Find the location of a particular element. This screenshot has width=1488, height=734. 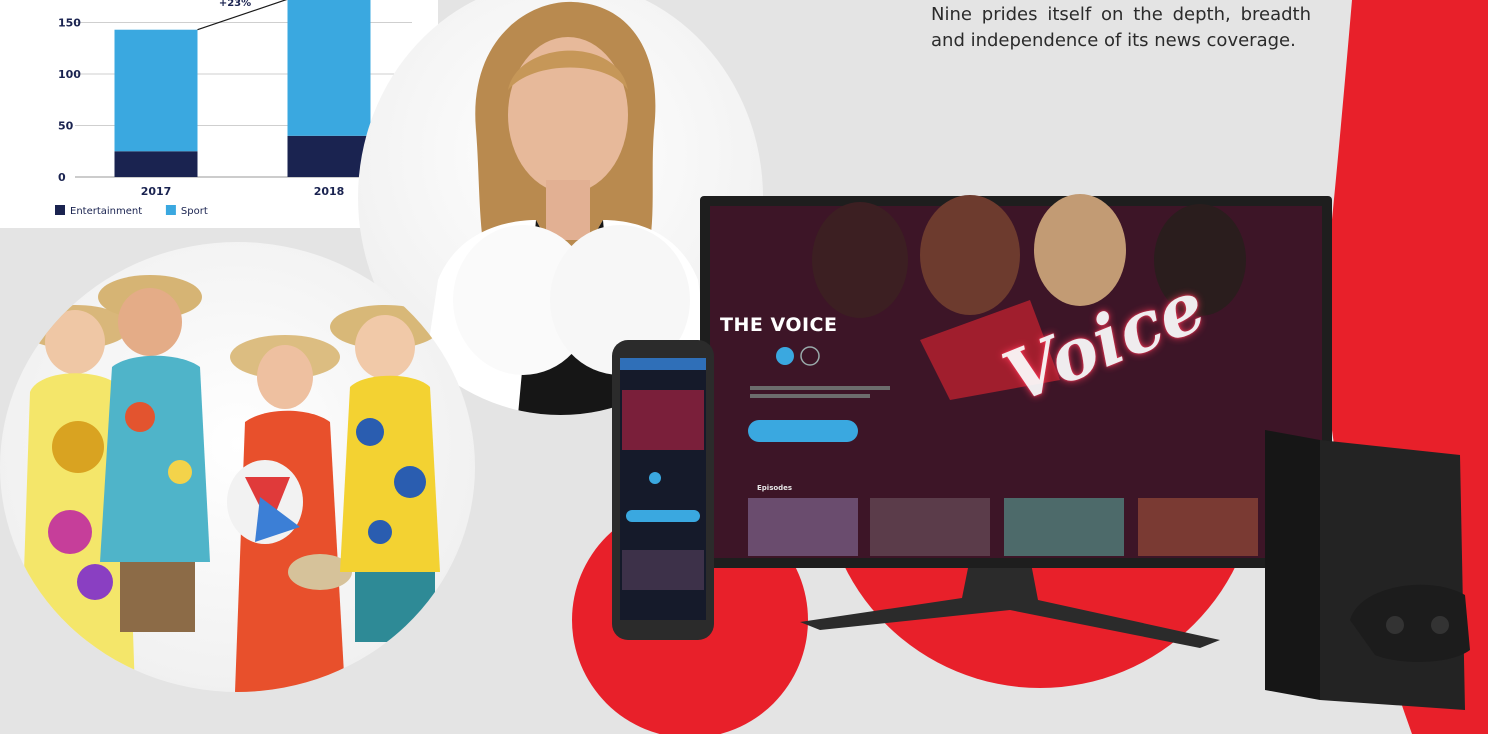

y-tick-label: 0 is located at coordinates (62, 177).